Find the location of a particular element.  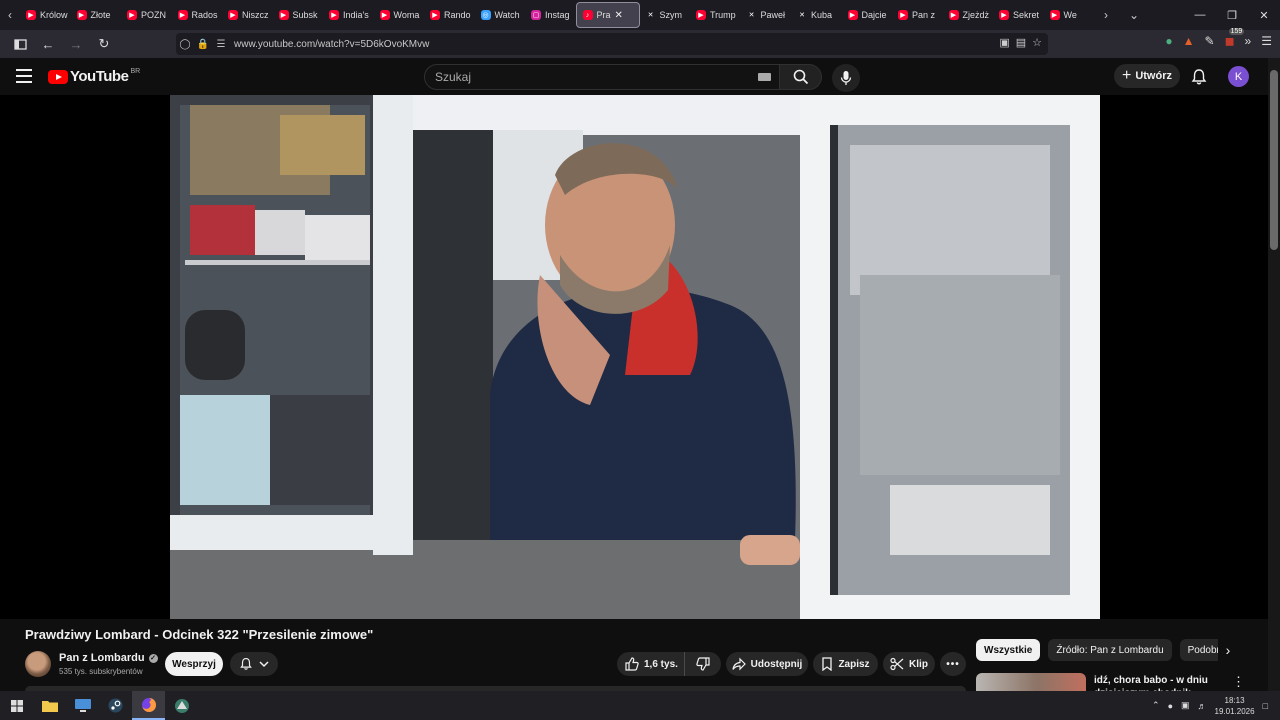

browser-tab: ▶ Pan z is located at coordinates (917, 15).